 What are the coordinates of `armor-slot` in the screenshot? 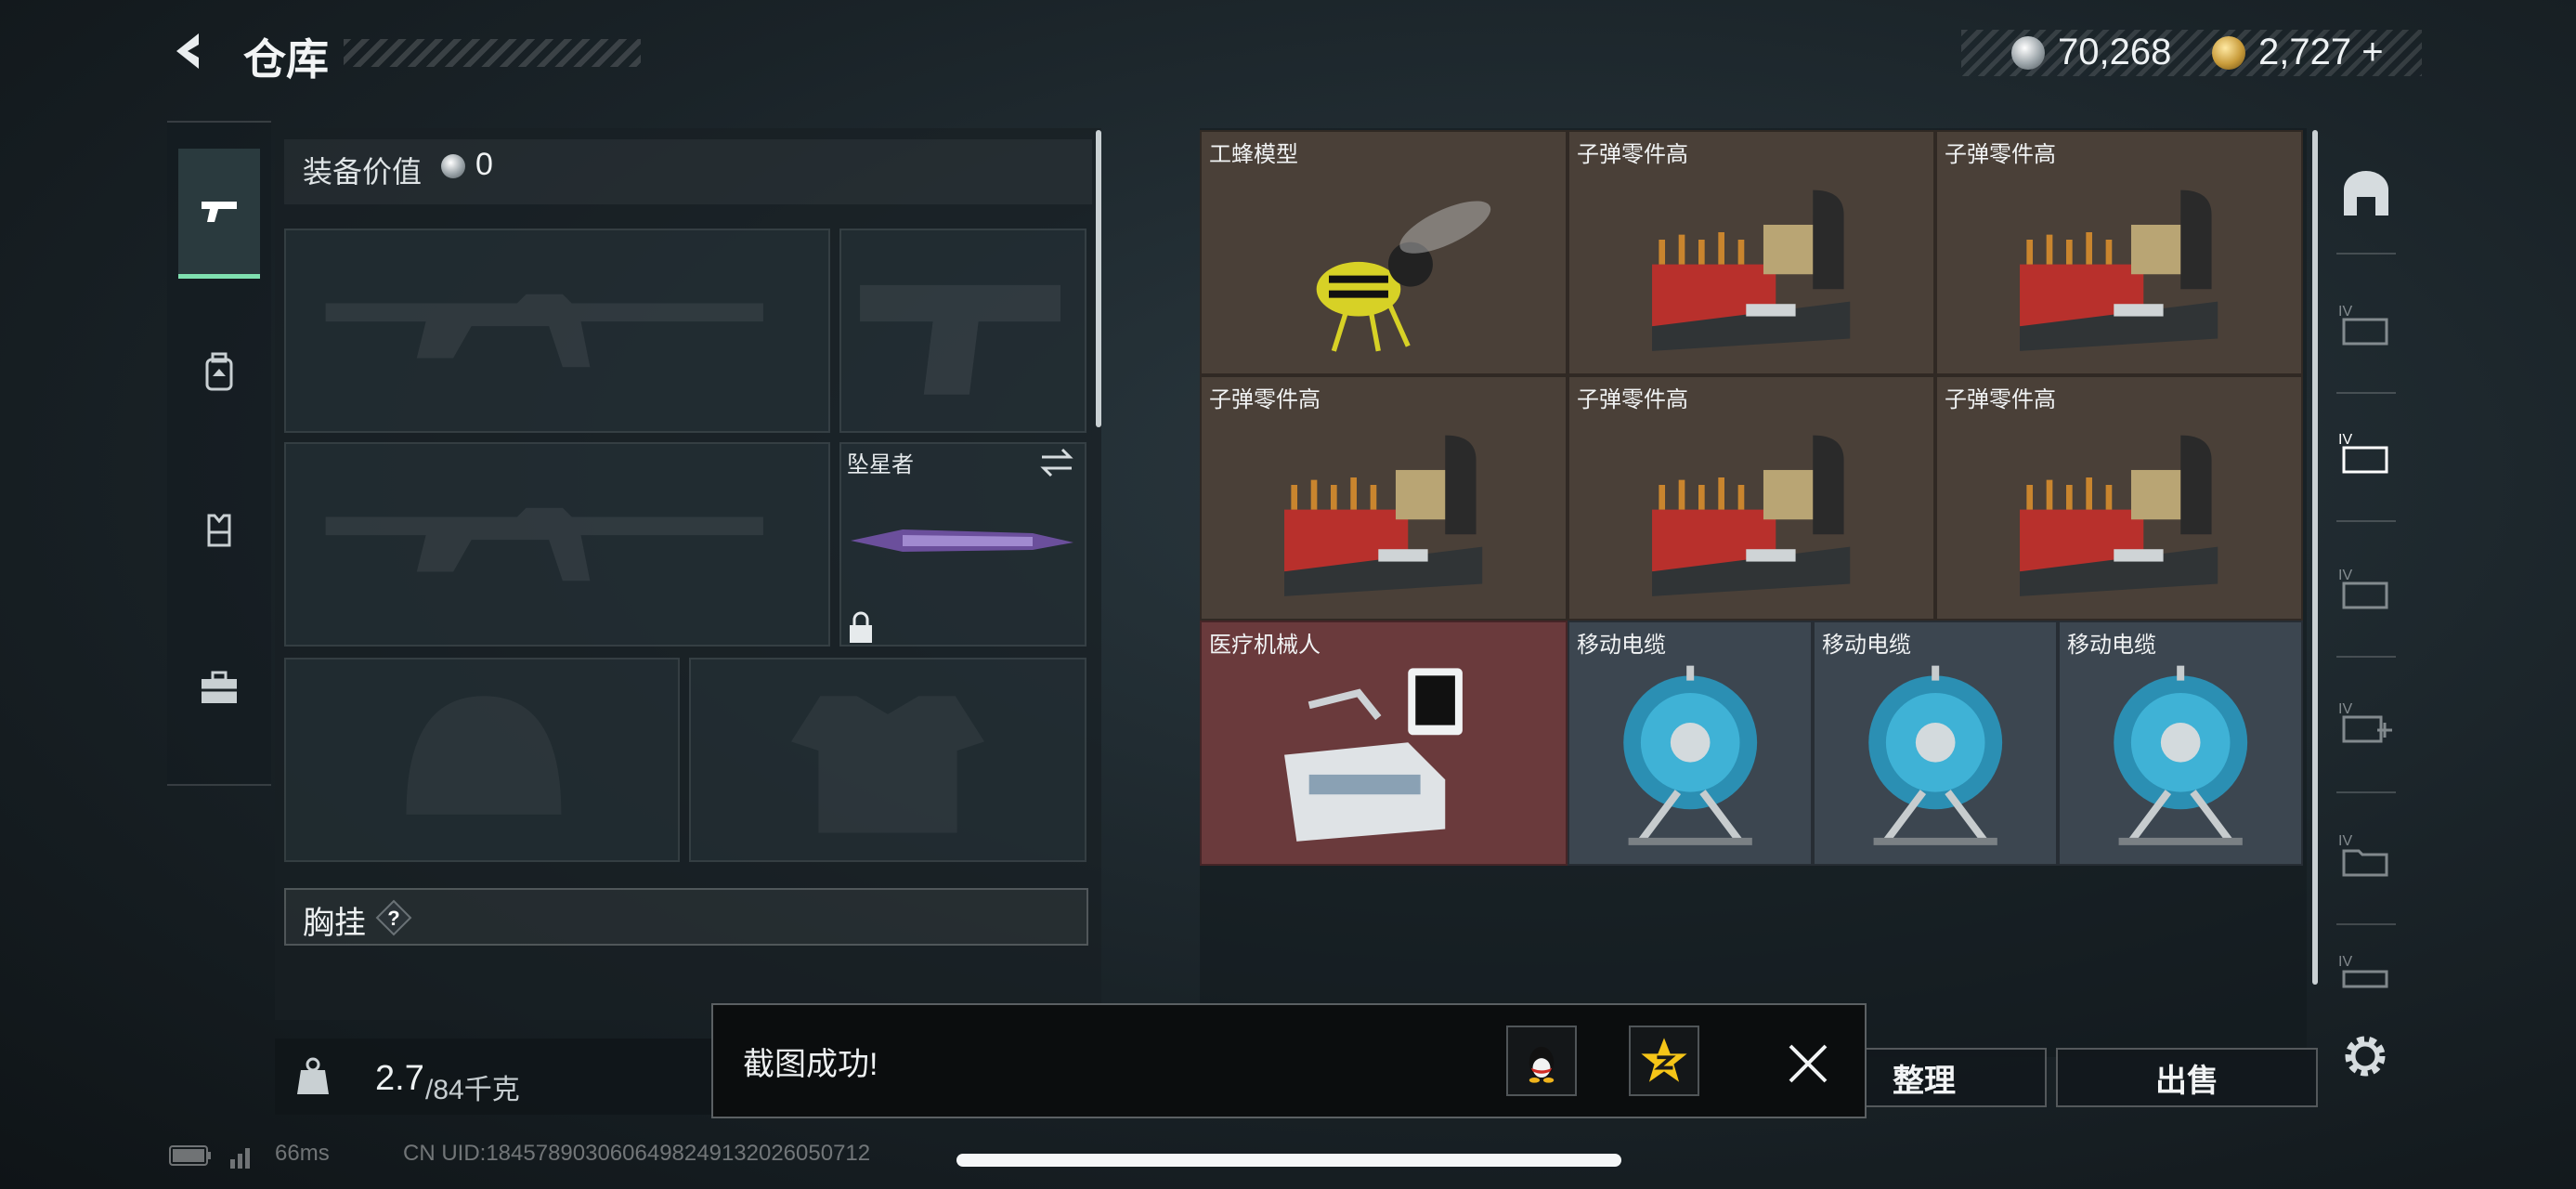 It's located at (887, 760).